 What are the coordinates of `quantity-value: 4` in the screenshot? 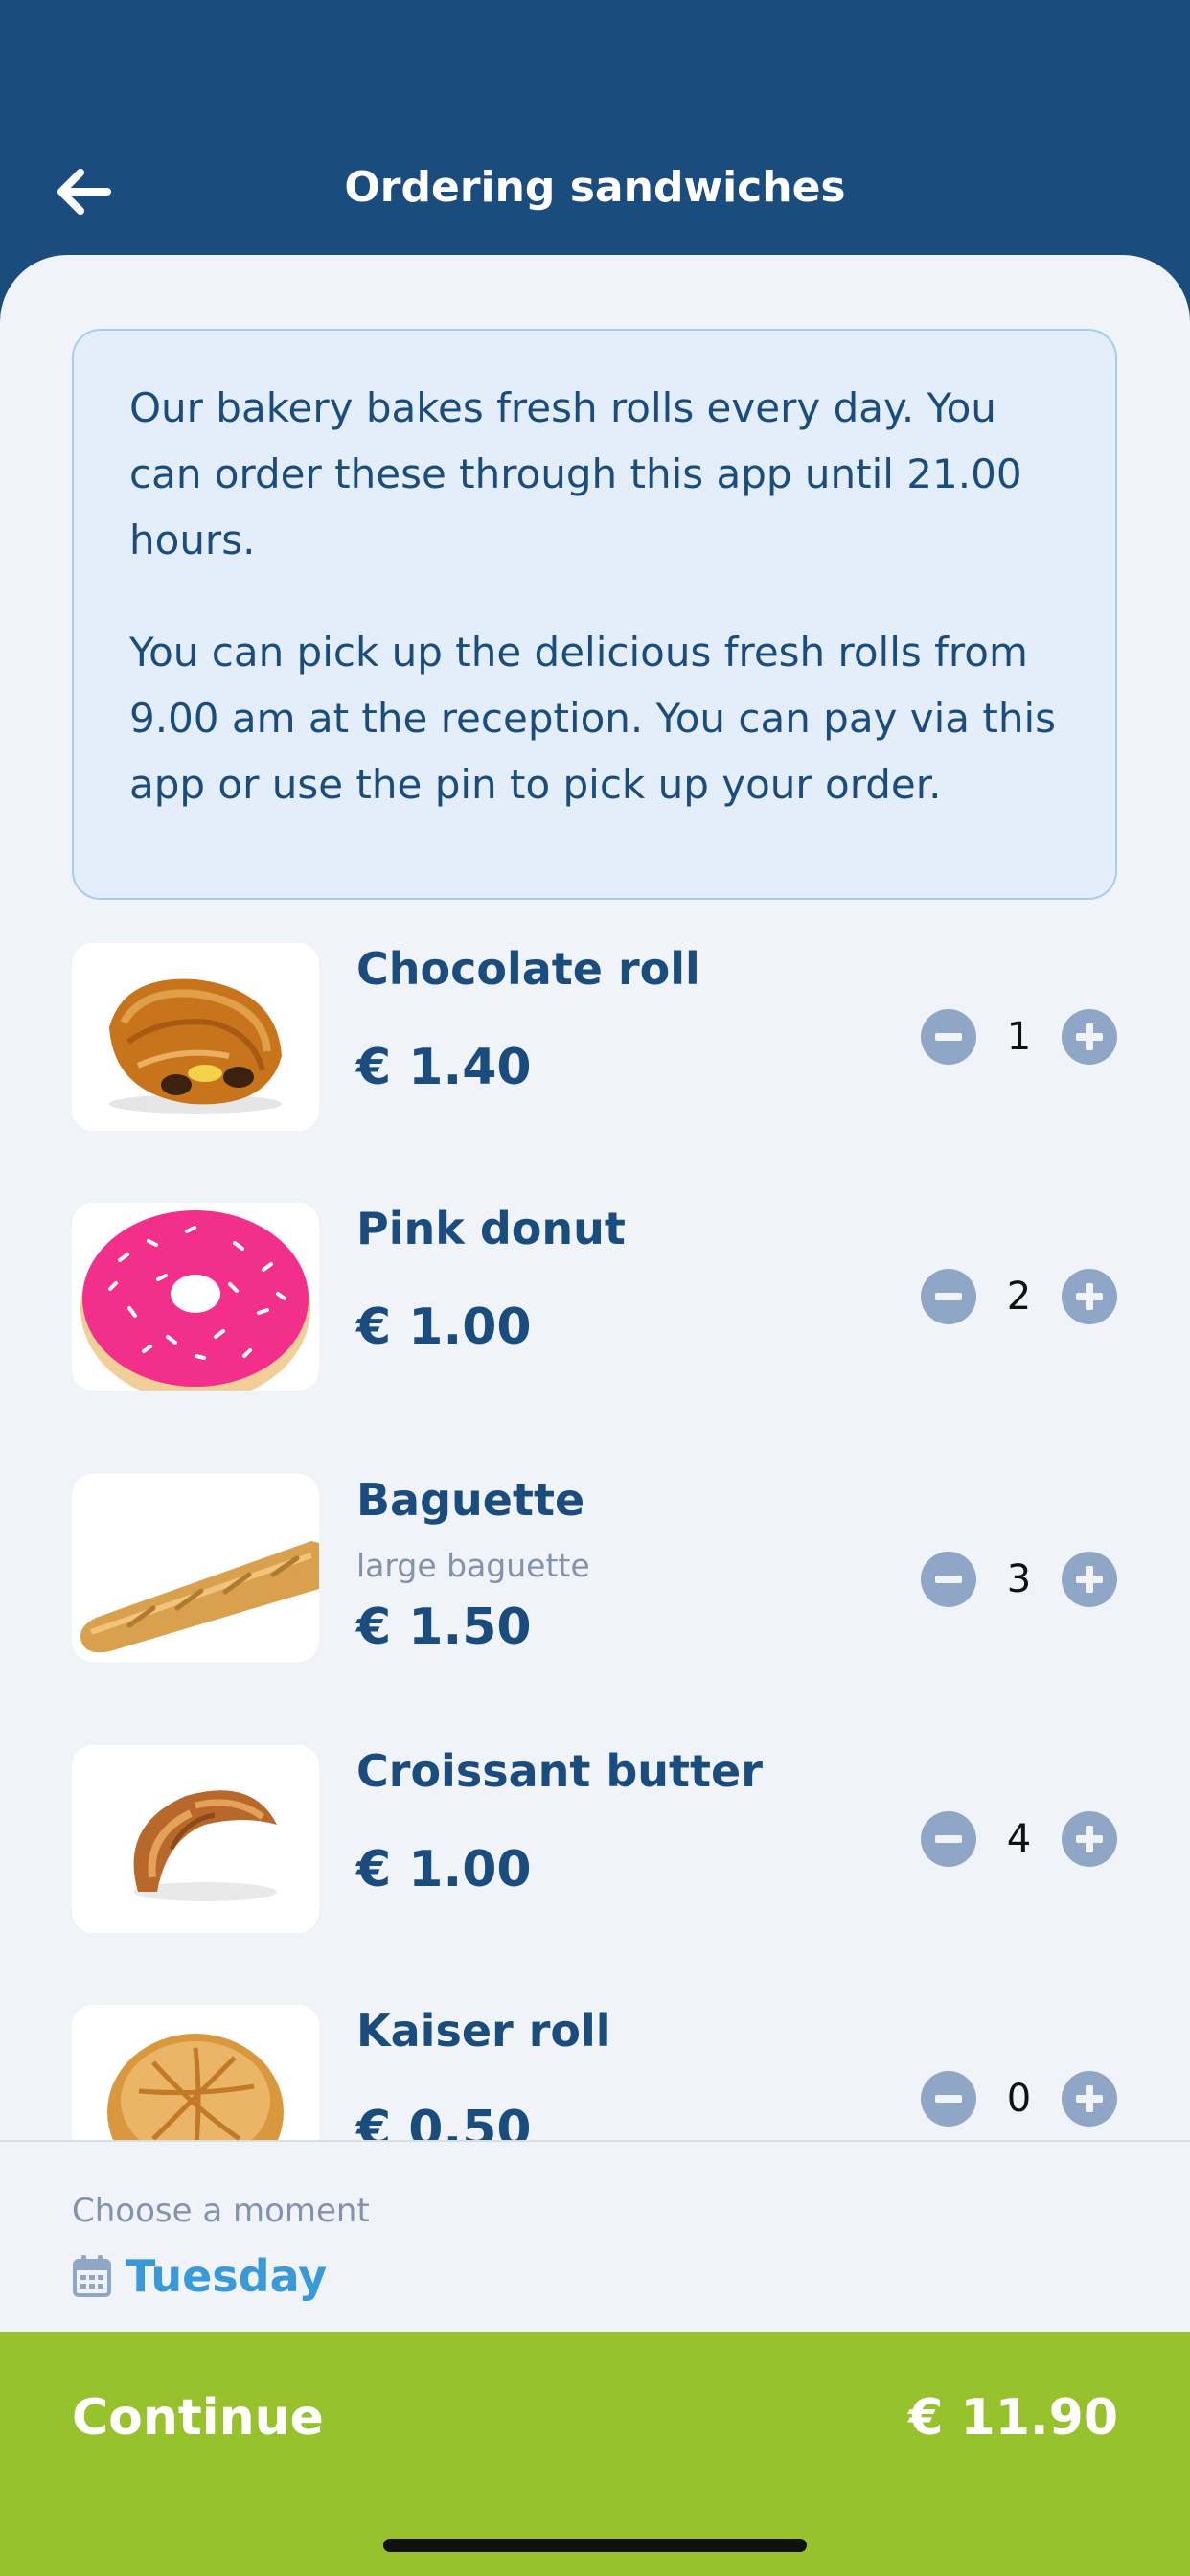 It's located at (1019, 1839).